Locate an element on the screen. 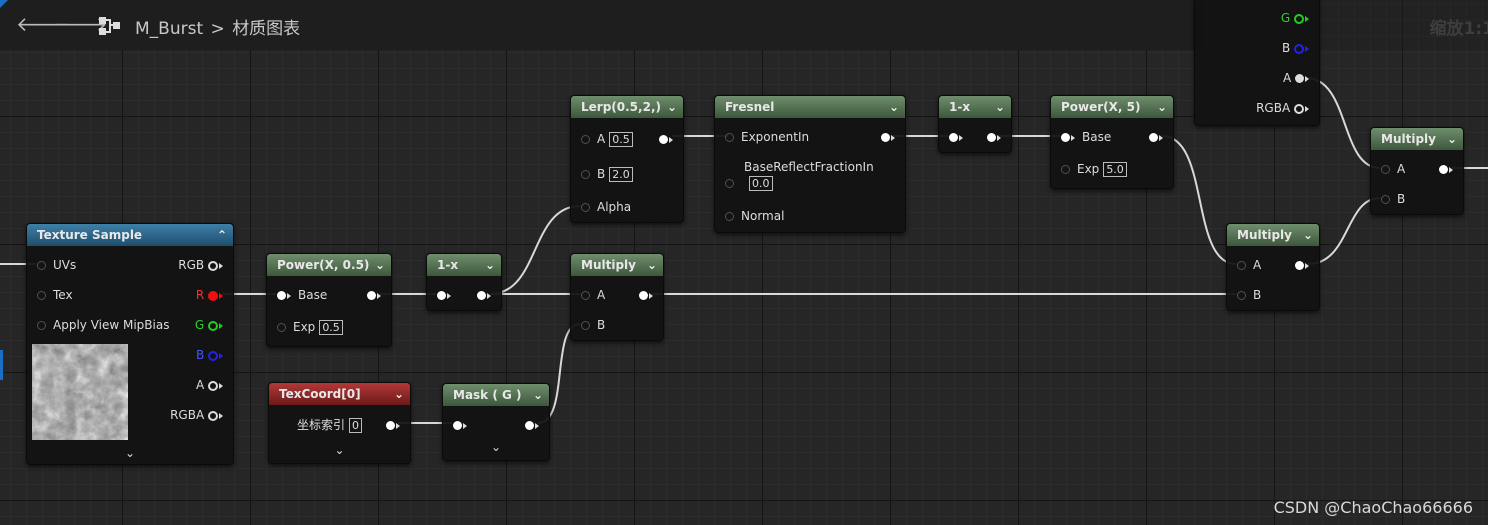 The width and height of the screenshot is (1488, 525). breadcrumb-graph: 材质图表 is located at coordinates (266, 29).